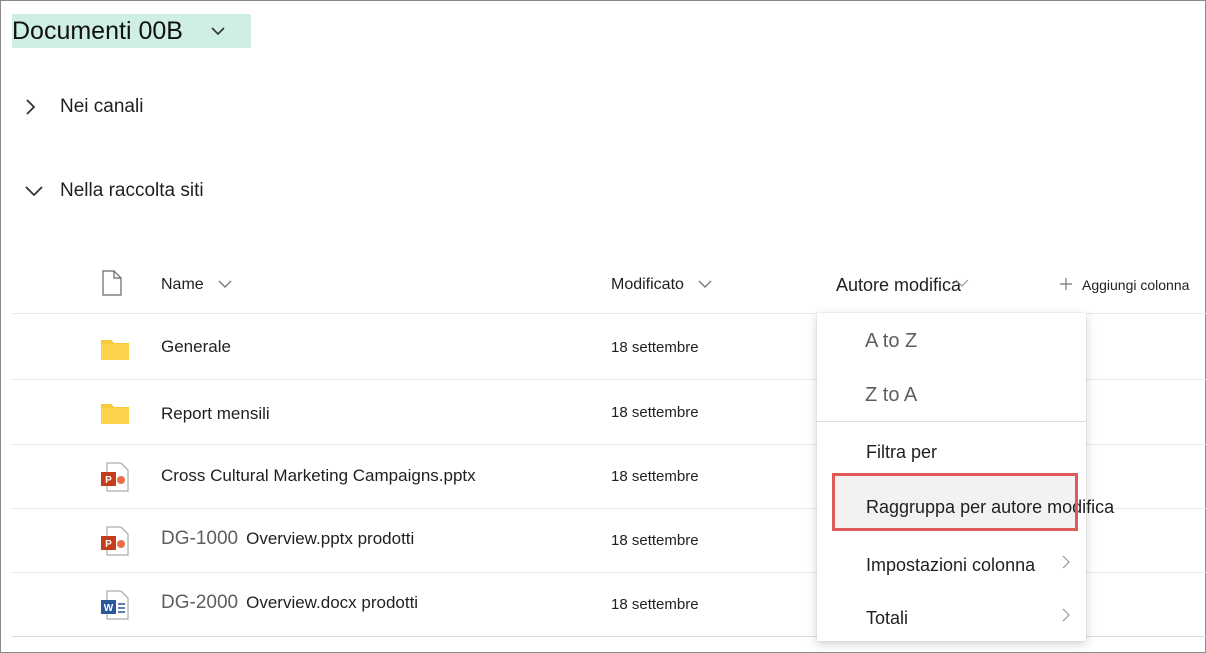  I want to click on section-site-library: Nella raccolta siti, so click(114, 191).